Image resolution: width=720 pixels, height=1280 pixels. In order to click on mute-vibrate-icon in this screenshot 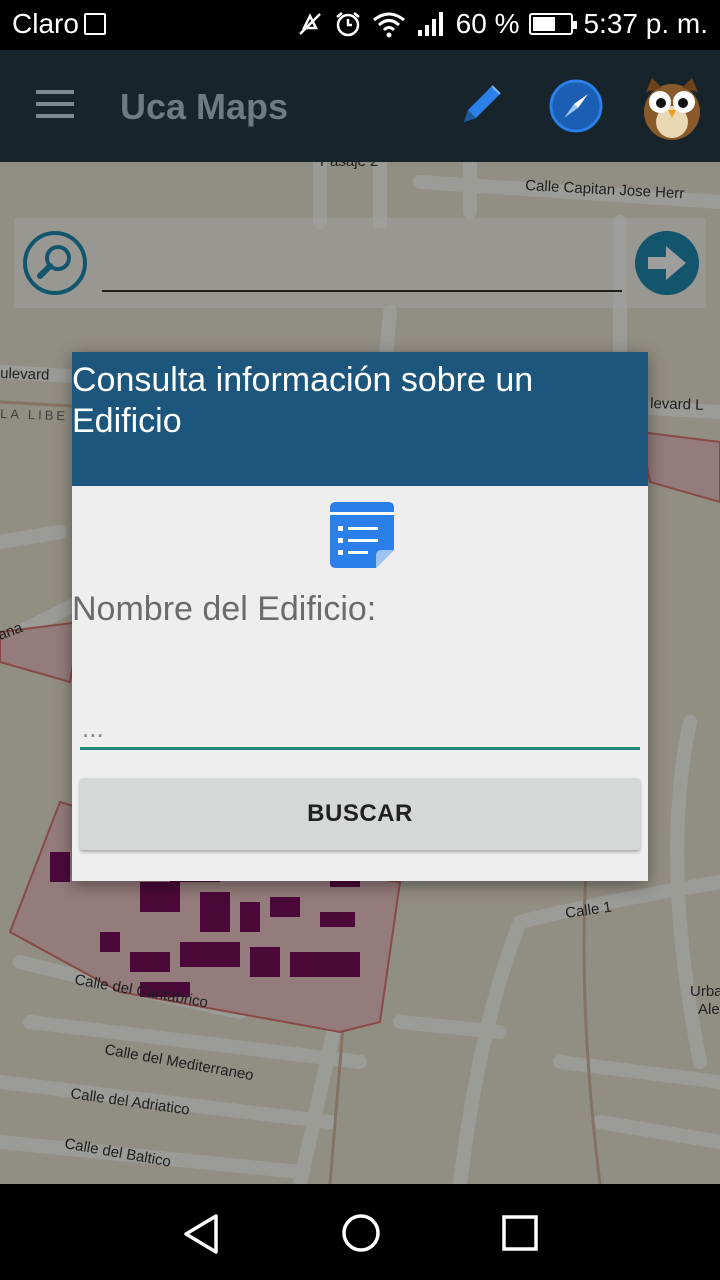, I will do `click(309, 24)`.